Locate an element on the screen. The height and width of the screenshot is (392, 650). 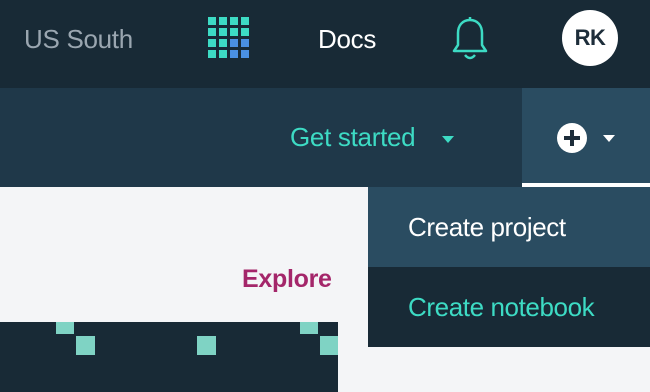
get-started-menu: Get started is located at coordinates (353, 137).